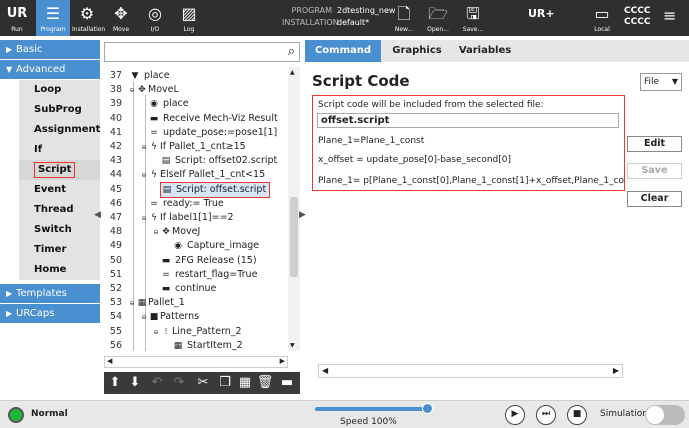  Describe the element at coordinates (294, 237) in the screenshot. I see `tree-scroll-thumb` at that location.